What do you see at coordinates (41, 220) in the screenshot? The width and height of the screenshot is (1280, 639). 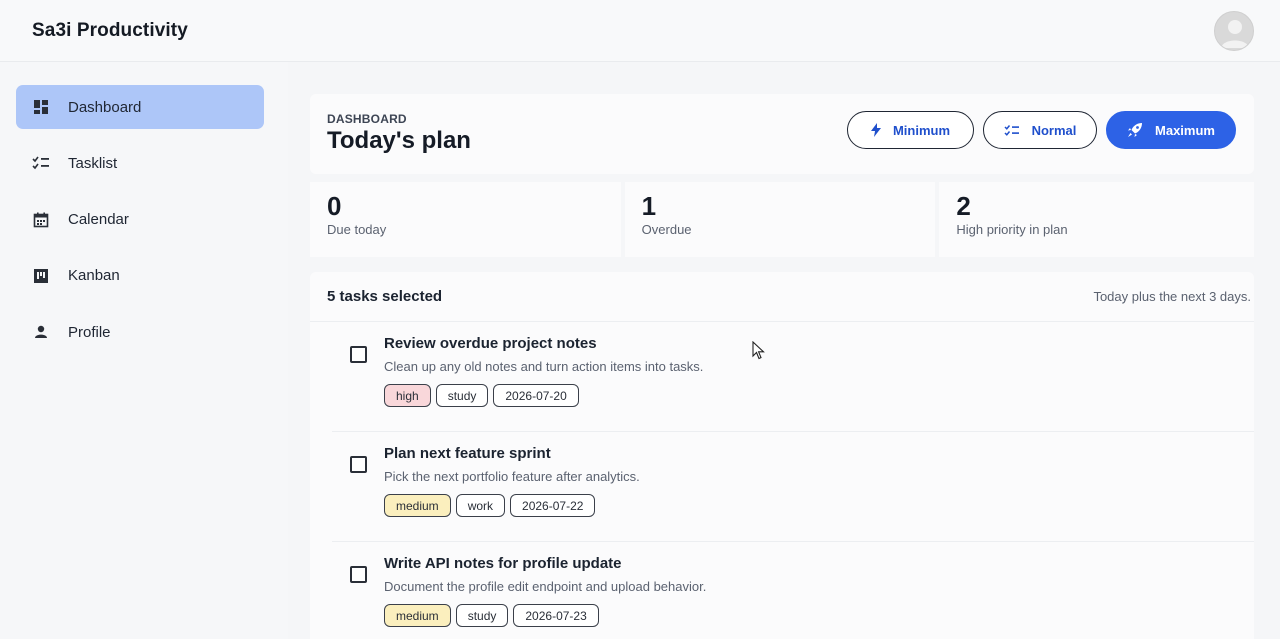 I see `calendar-icon` at bounding box center [41, 220].